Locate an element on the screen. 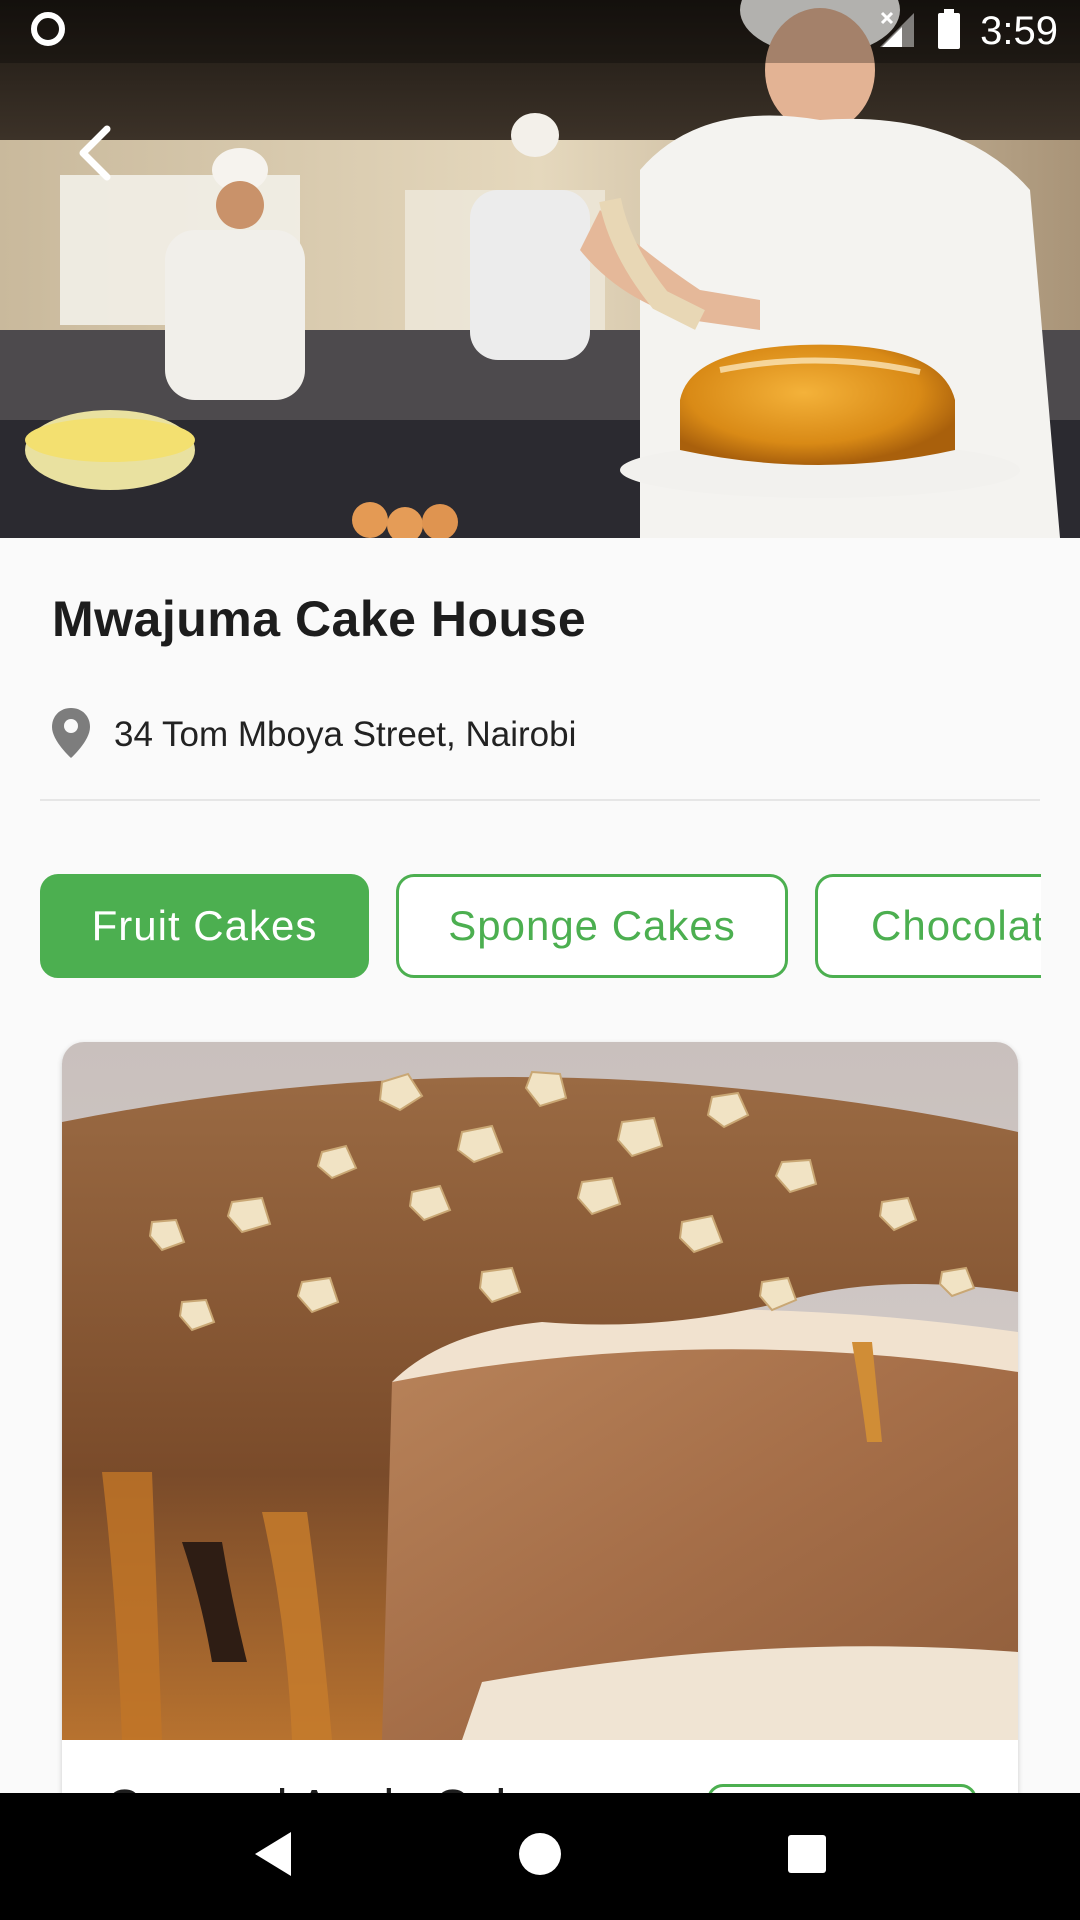 Image resolution: width=1080 pixels, height=1920 pixels. record-indicator-icon is located at coordinates (48, 31).